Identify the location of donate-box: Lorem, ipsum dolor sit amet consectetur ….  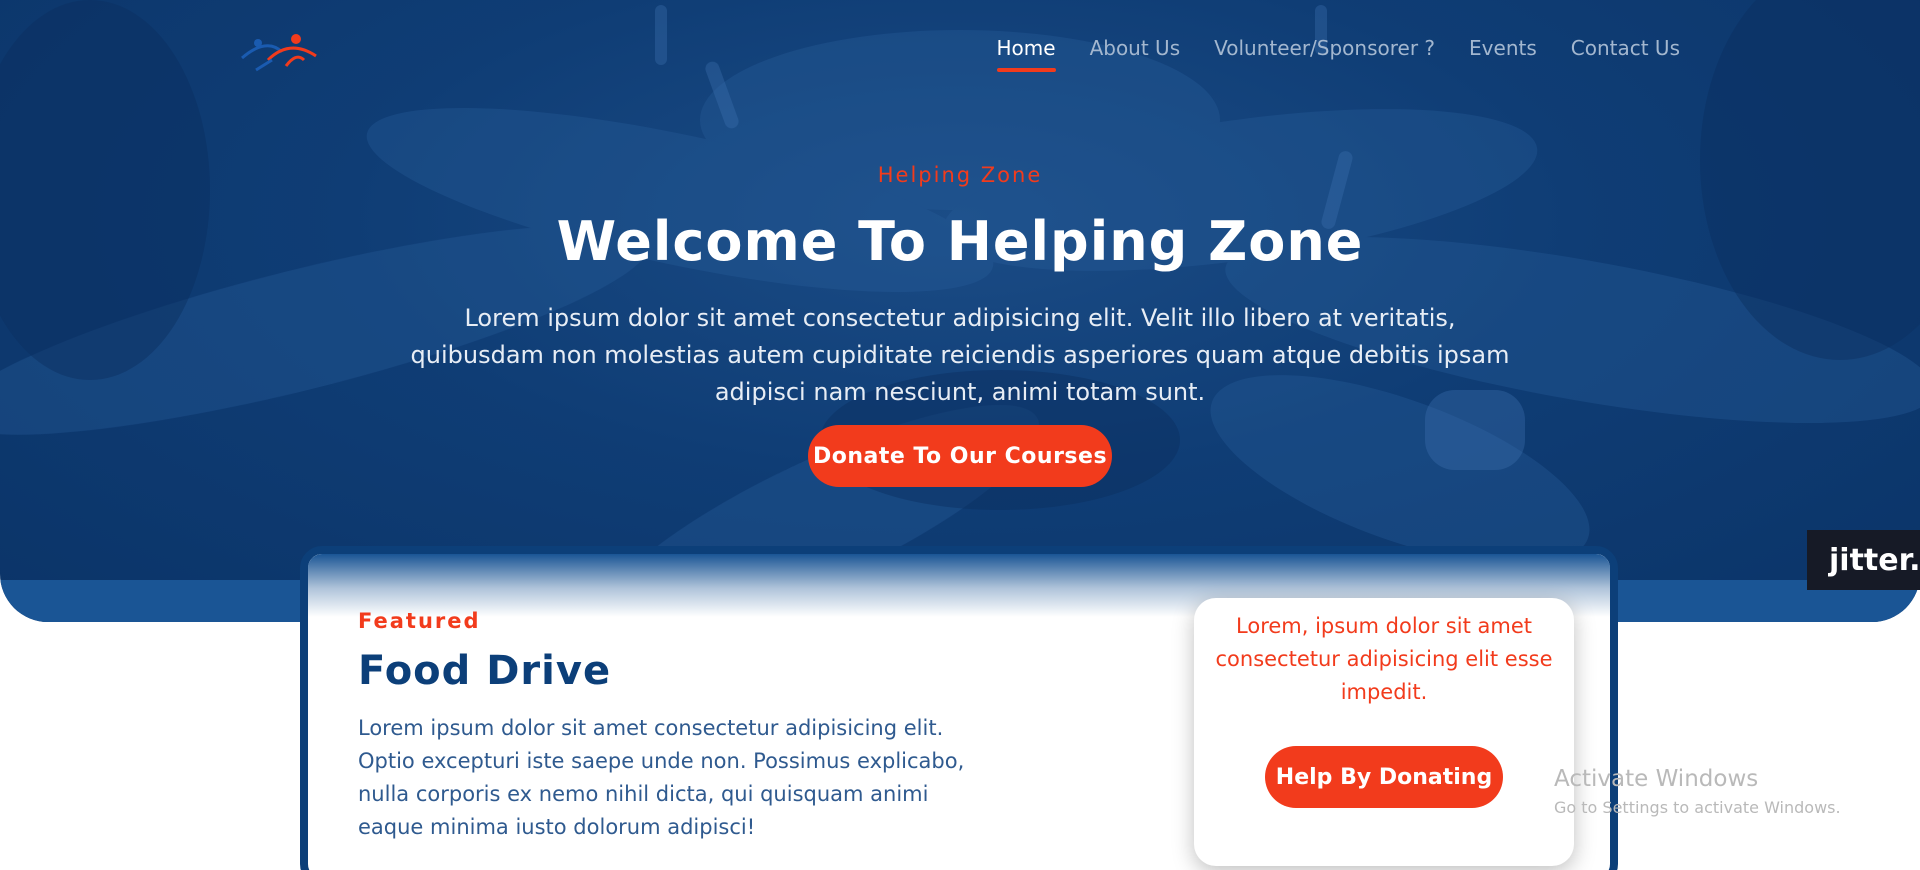
(1384, 732).